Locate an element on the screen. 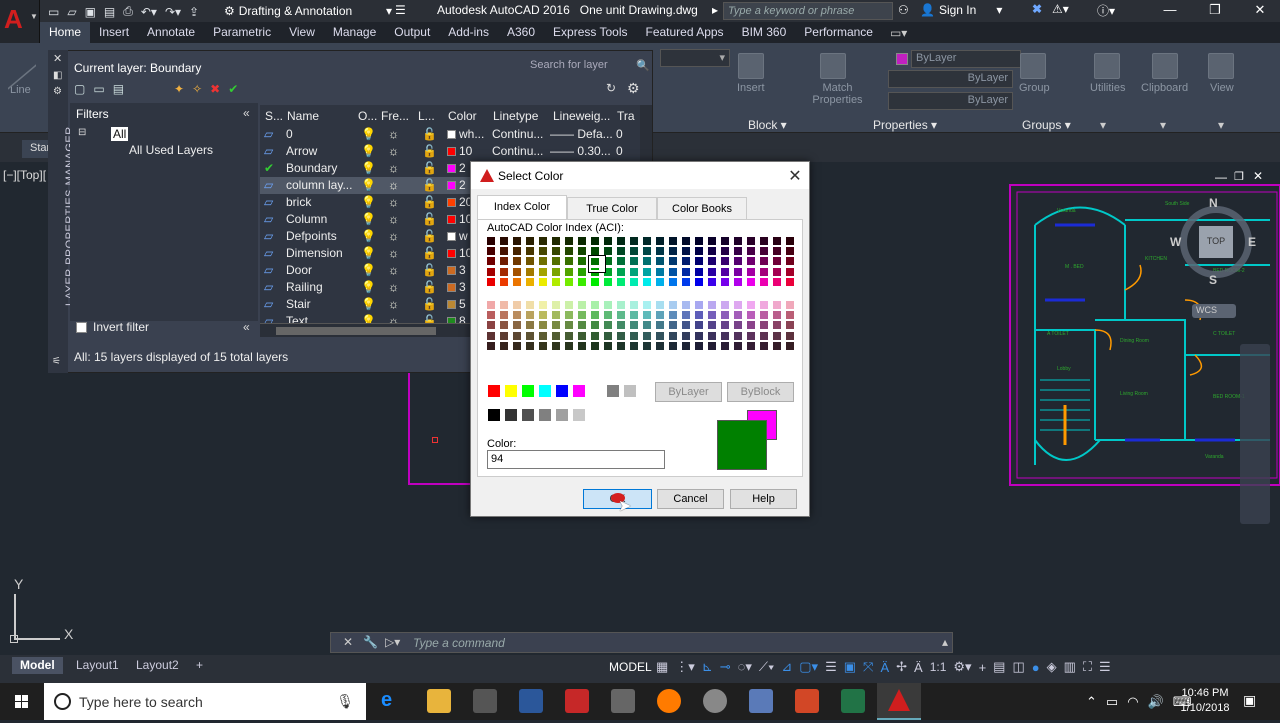 This screenshot has width=1280, height=723. dialog-title-bar: Select Color is located at coordinates (640, 175).